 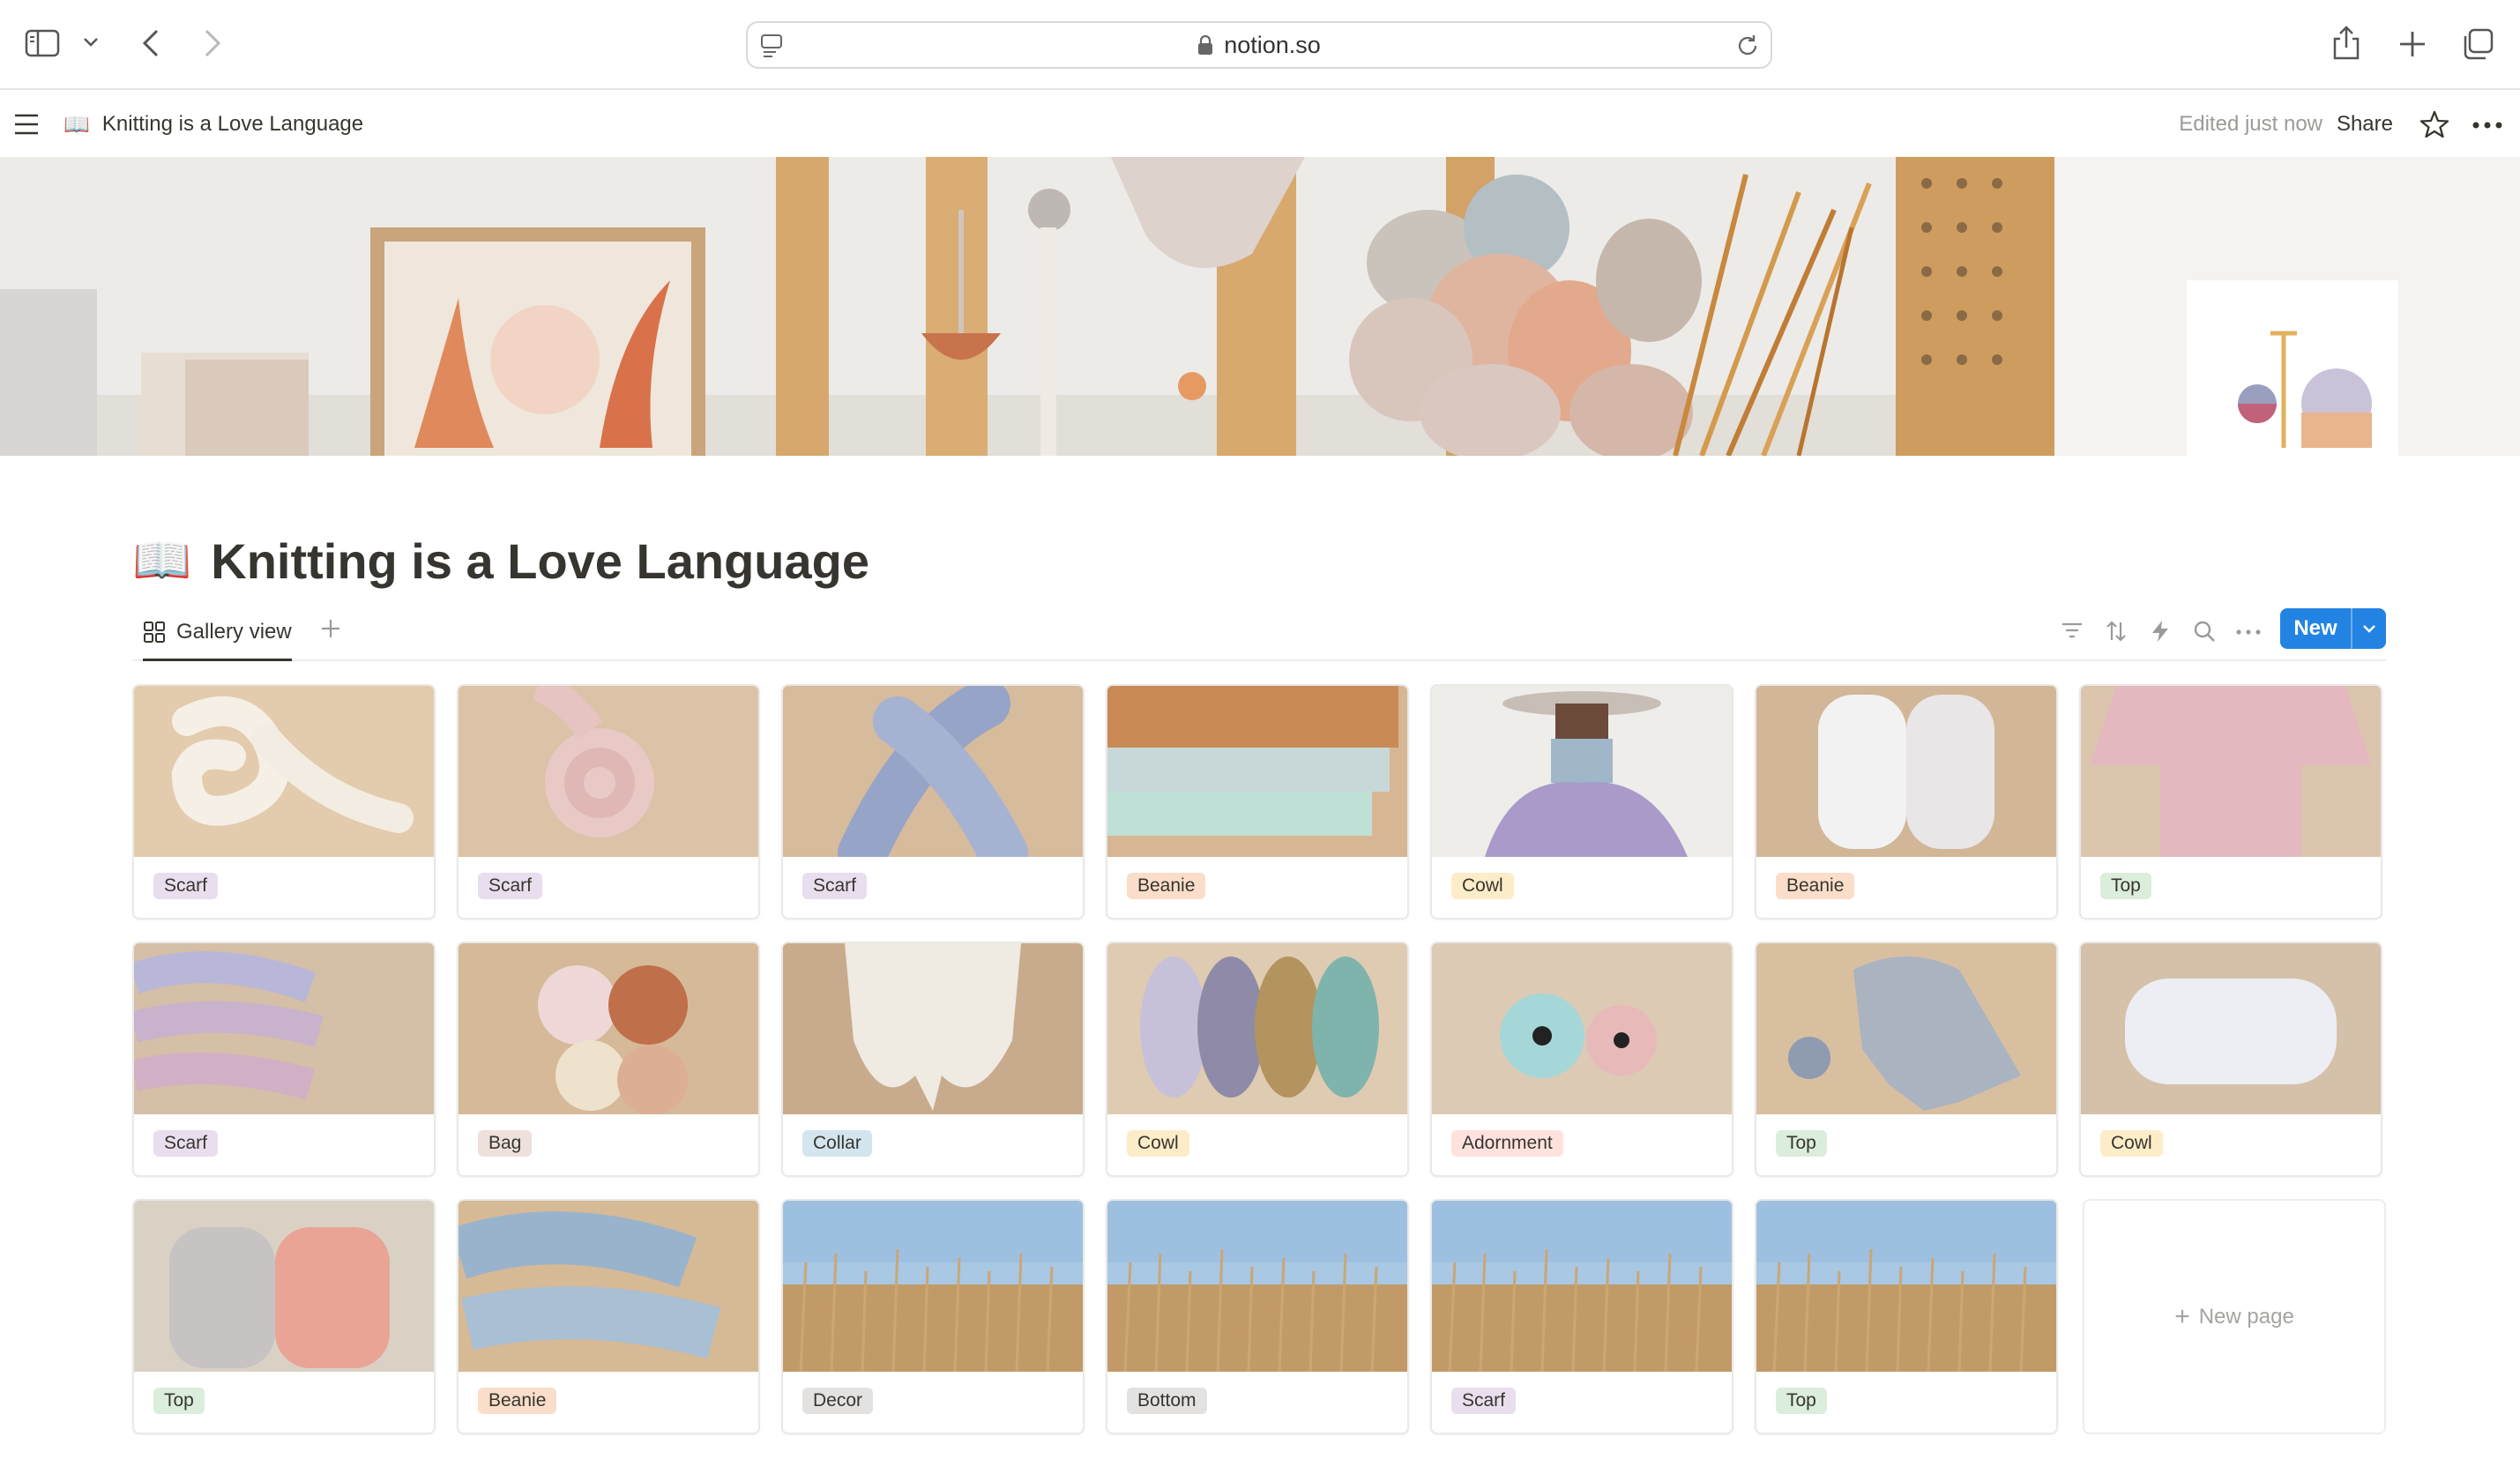 What do you see at coordinates (2346, 43) in the screenshot?
I see `share-sheet-icon` at bounding box center [2346, 43].